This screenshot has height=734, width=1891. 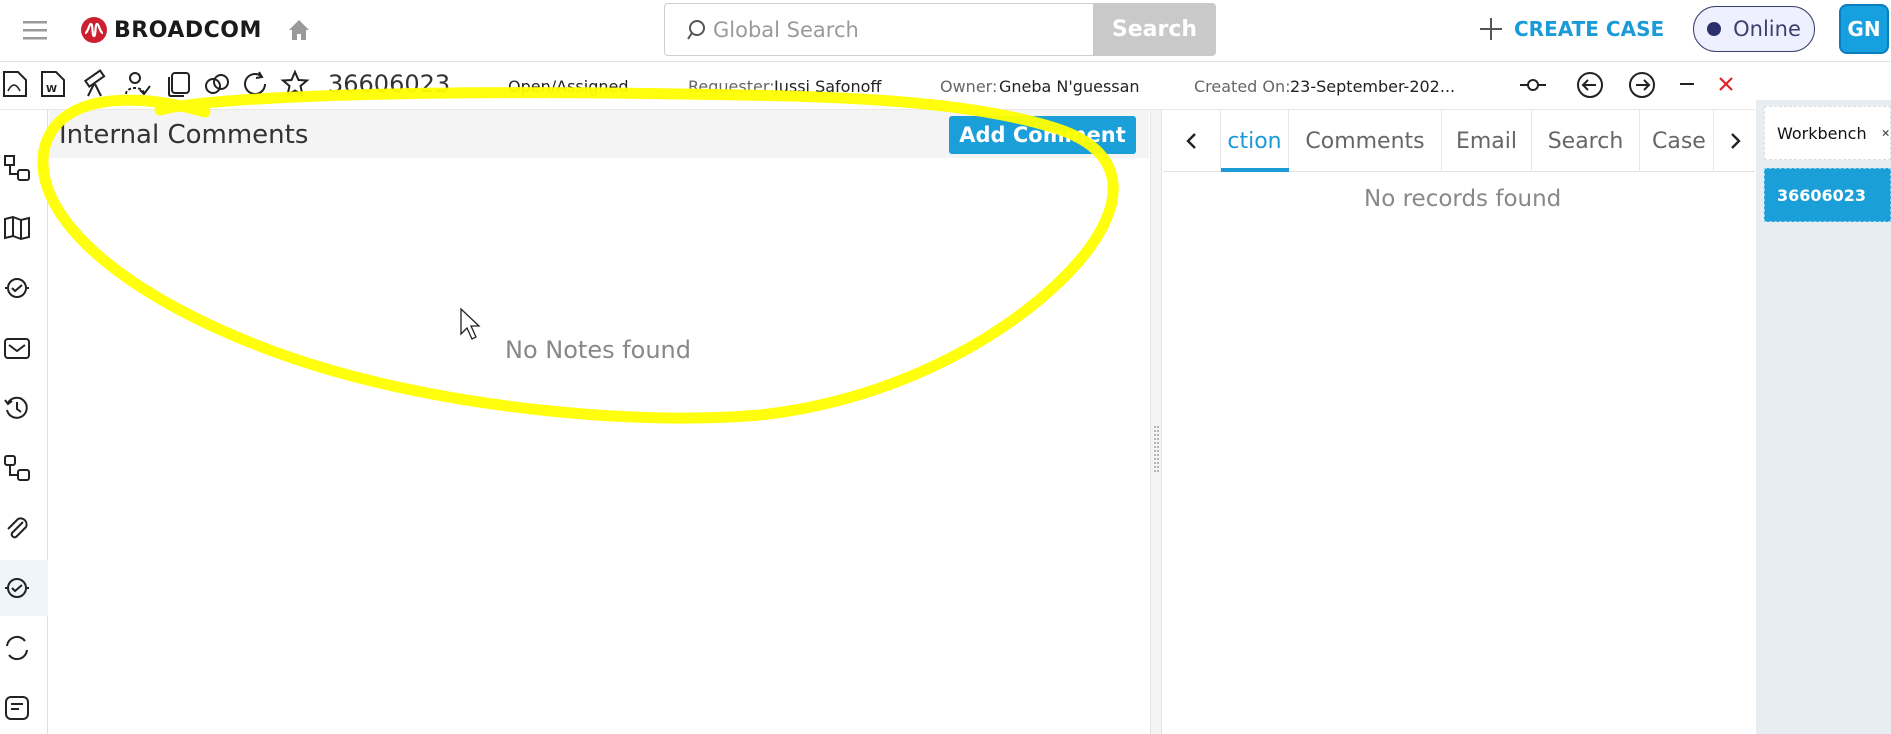 I want to click on pdf-icon, so click(x=15, y=84).